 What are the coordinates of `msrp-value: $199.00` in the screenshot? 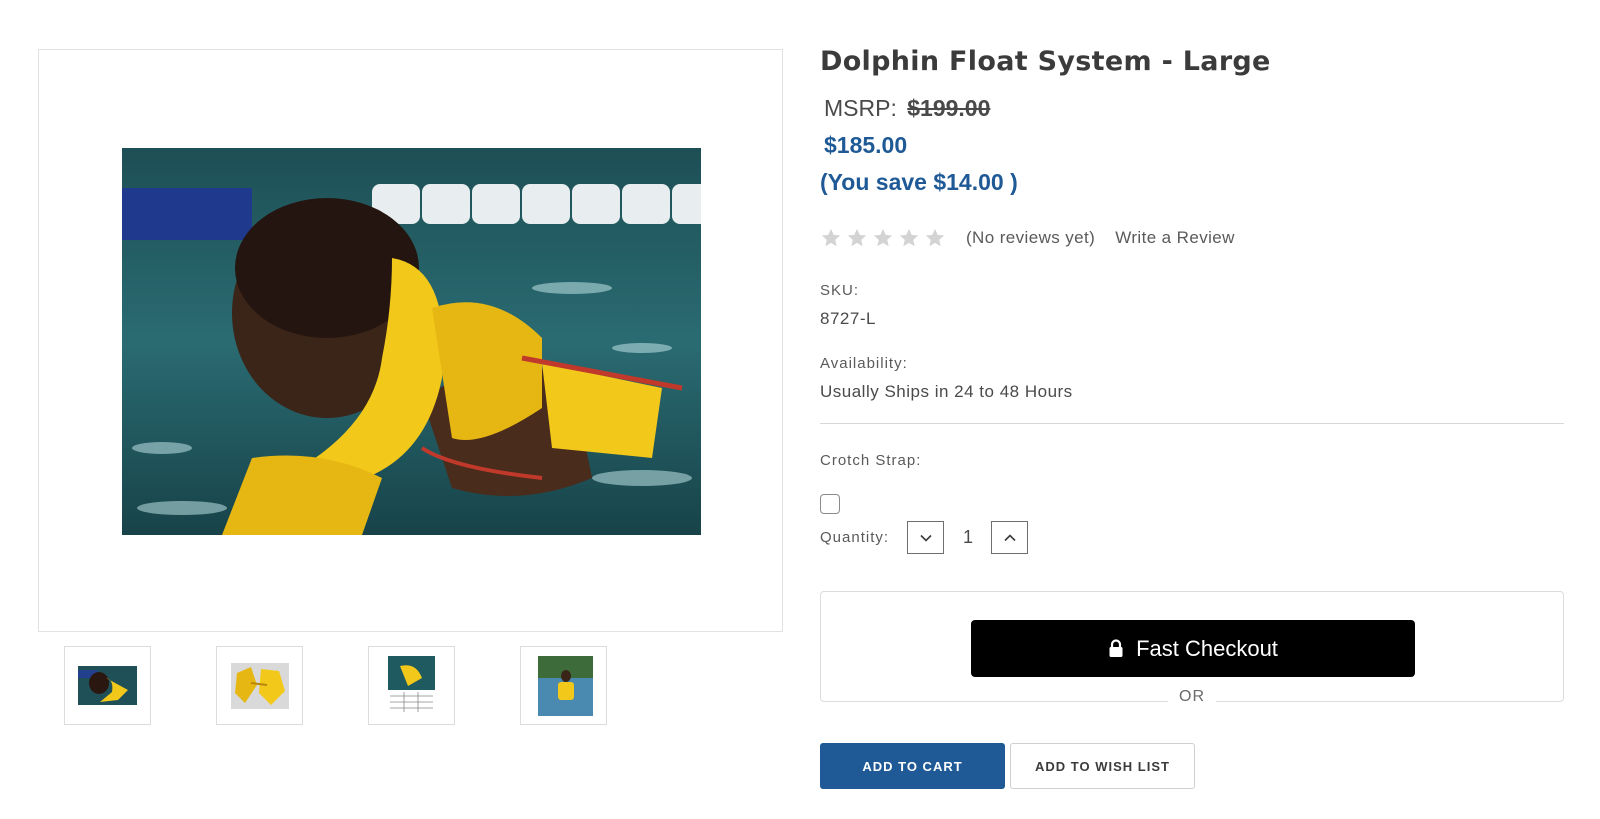 It's located at (949, 108).